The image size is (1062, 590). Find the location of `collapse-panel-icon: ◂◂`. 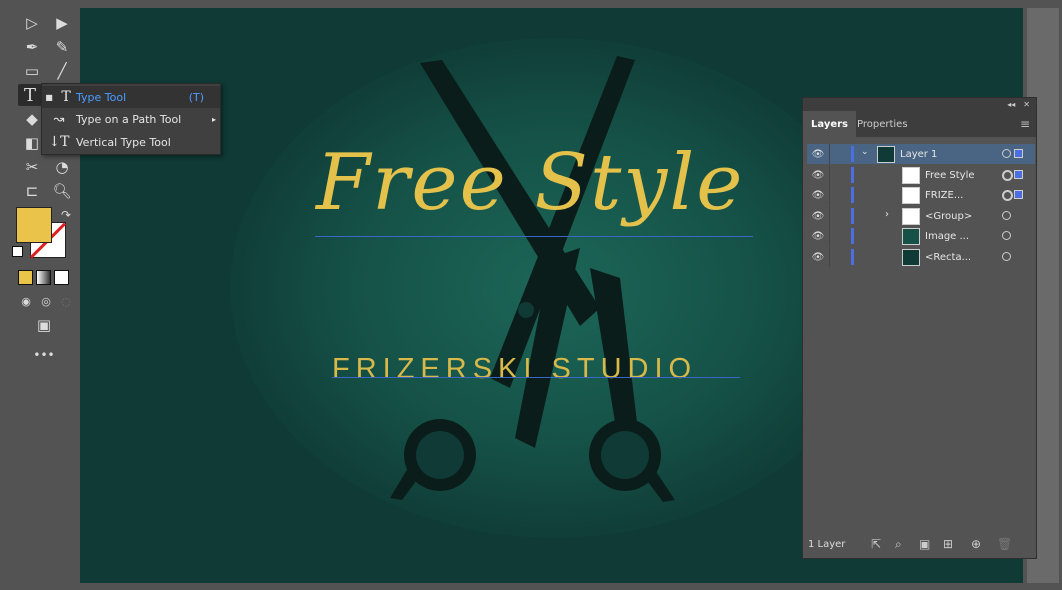

collapse-panel-icon: ◂◂ is located at coordinates (1011, 104).